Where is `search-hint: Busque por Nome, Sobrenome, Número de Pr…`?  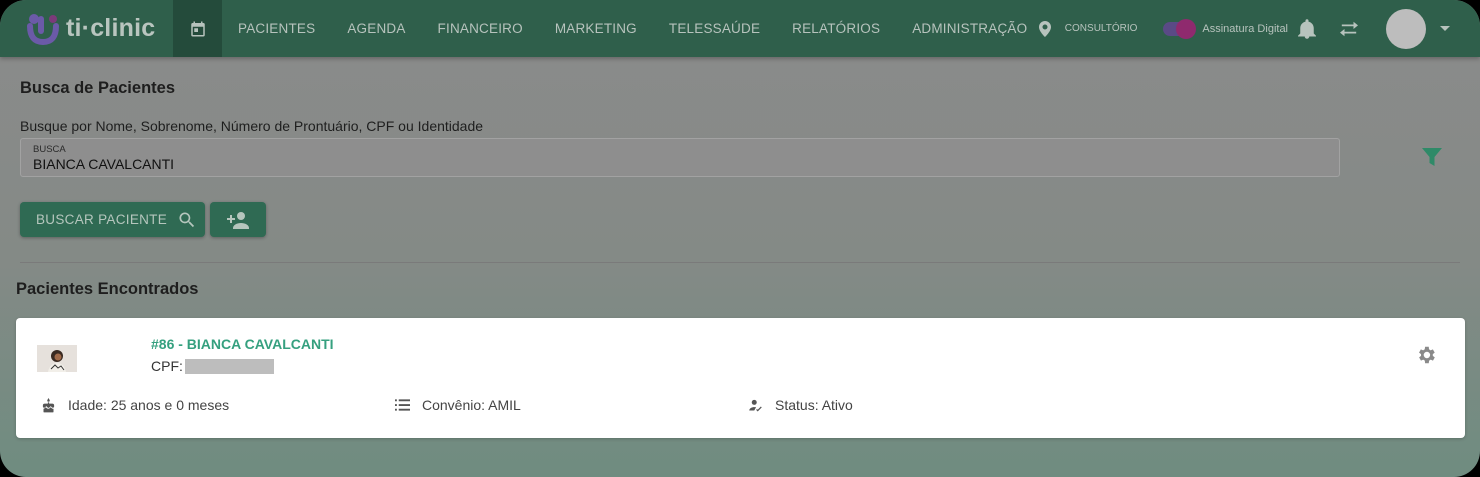
search-hint: Busque por Nome, Sobrenome, Número de Pr… is located at coordinates (252, 126).